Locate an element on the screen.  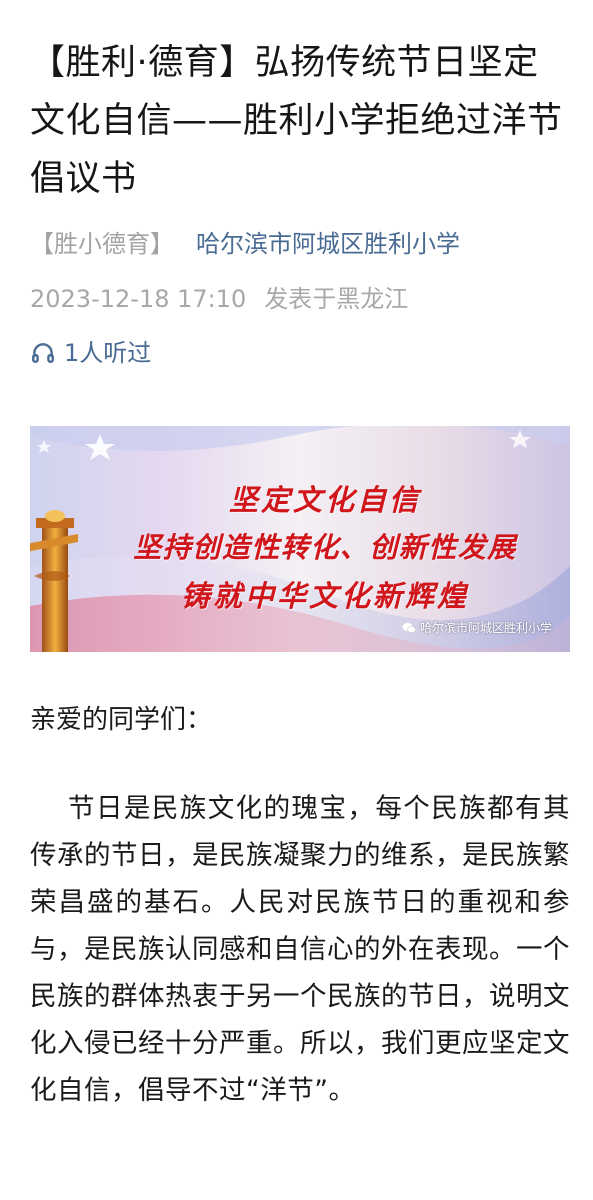
banner-line-2: 坚持创造性转化、创新性发展 is located at coordinates (325, 547).